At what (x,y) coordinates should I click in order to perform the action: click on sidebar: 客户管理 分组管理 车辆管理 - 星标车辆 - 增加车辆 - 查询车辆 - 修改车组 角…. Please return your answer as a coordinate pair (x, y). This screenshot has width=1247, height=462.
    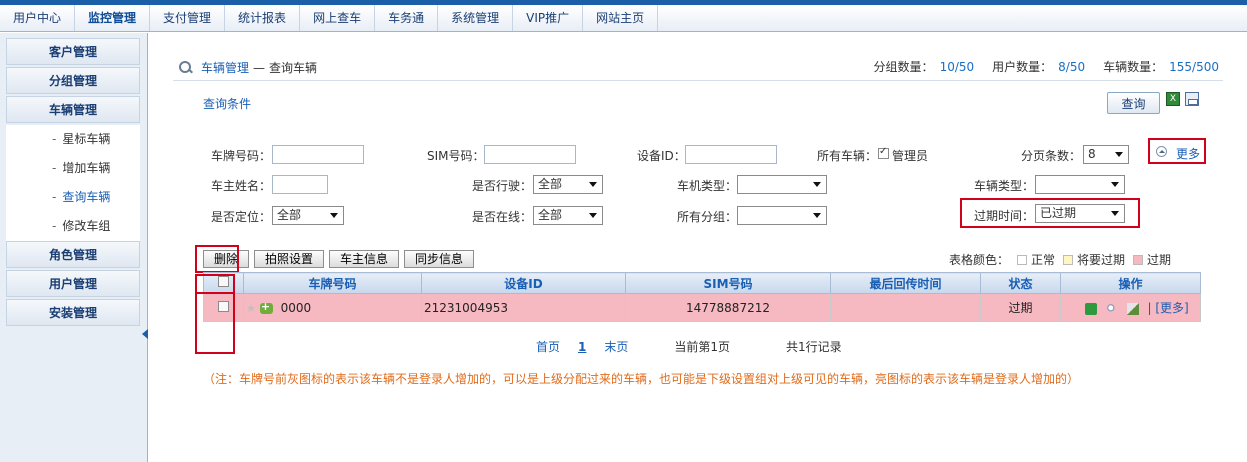
    Looking at the image, I should click on (74, 247).